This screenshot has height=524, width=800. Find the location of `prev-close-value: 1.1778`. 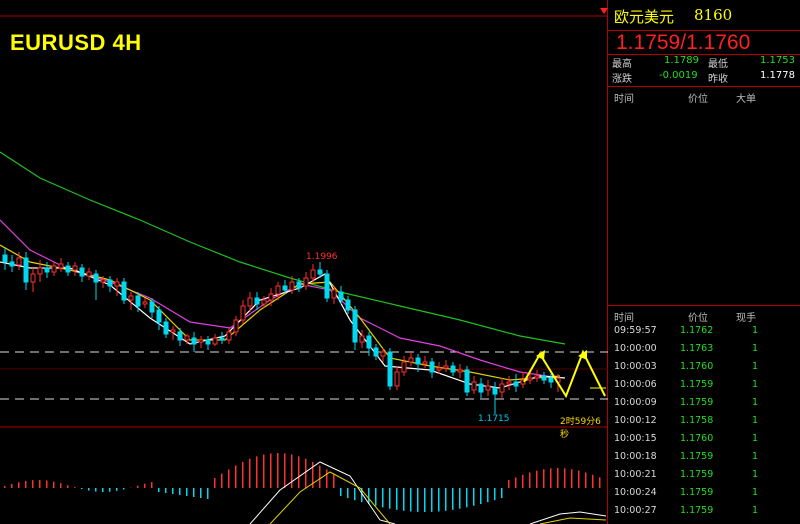

prev-close-value: 1.1778 is located at coordinates (777, 75).